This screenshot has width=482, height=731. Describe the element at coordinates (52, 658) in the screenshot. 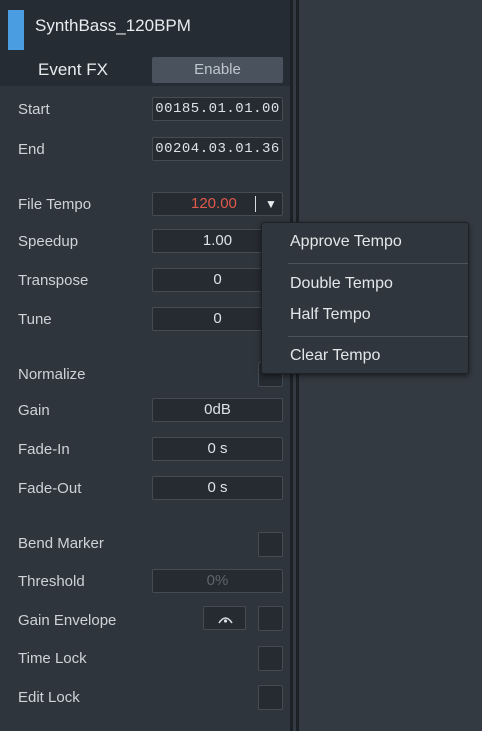

I see `time-lock-label: Time Lock` at that location.